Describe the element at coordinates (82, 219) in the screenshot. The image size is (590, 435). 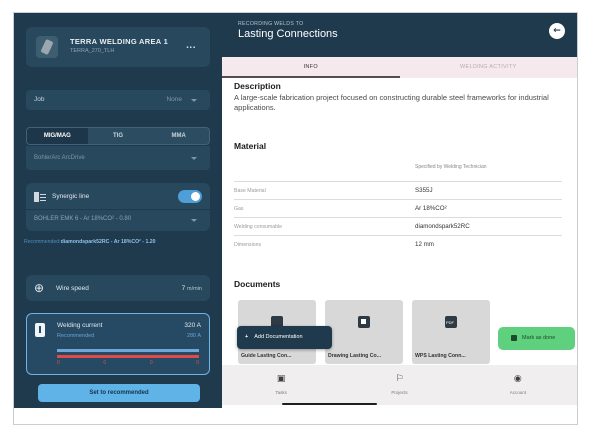
I see `synergic-line-select: BOHLER EMK 6 - Ar 18%CO² - 0.80` at that location.